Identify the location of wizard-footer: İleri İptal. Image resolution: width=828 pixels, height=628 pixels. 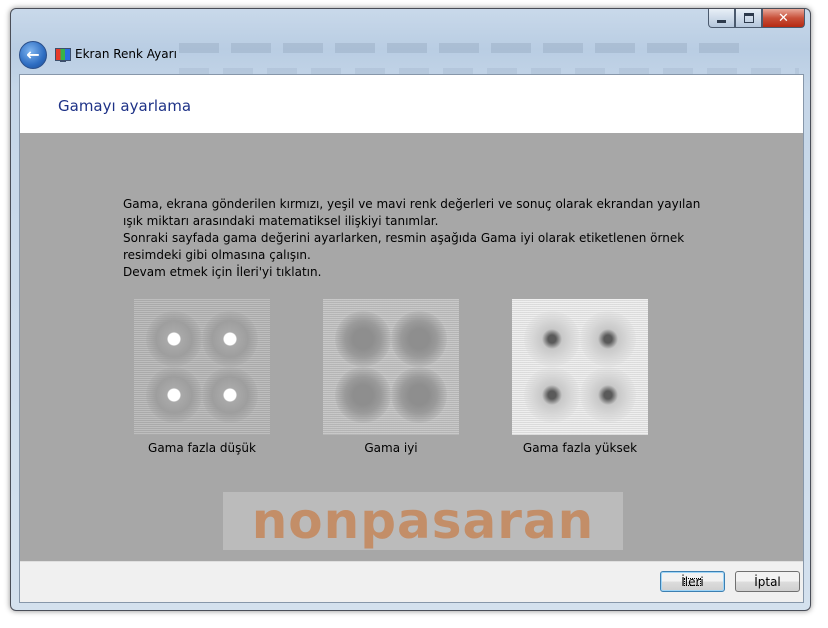
(411, 581).